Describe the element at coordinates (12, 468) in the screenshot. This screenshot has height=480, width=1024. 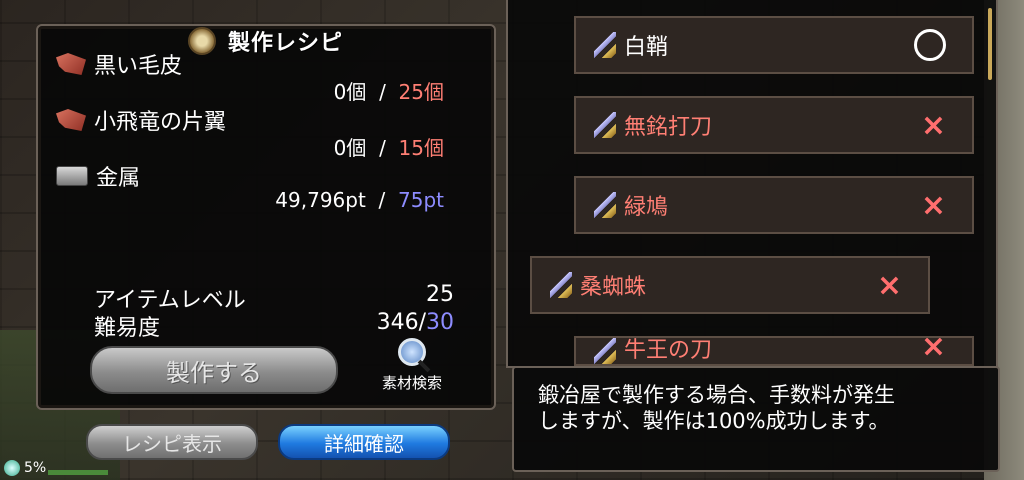
I see `status-orb-icon` at that location.